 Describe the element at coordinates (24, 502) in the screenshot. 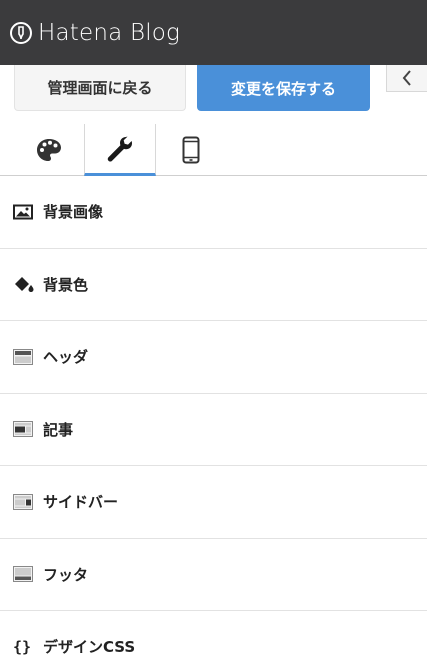

I see `layout-sidebar-icon` at that location.